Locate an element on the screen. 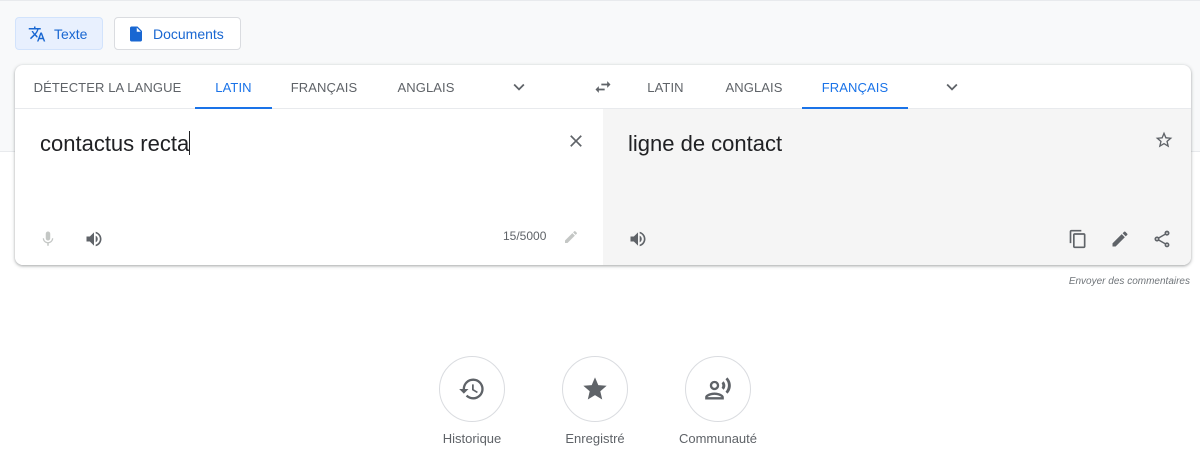  source-more-languages-button is located at coordinates (519, 87).